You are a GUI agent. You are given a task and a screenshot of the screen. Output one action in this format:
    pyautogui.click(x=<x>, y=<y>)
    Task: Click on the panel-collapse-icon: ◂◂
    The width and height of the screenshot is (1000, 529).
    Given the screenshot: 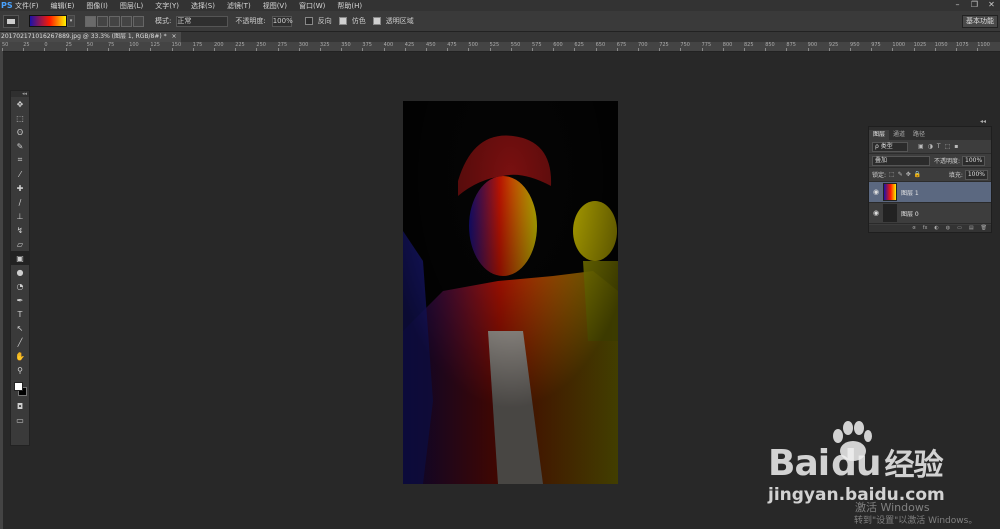 What is the action you would take?
    pyautogui.click(x=983, y=121)
    